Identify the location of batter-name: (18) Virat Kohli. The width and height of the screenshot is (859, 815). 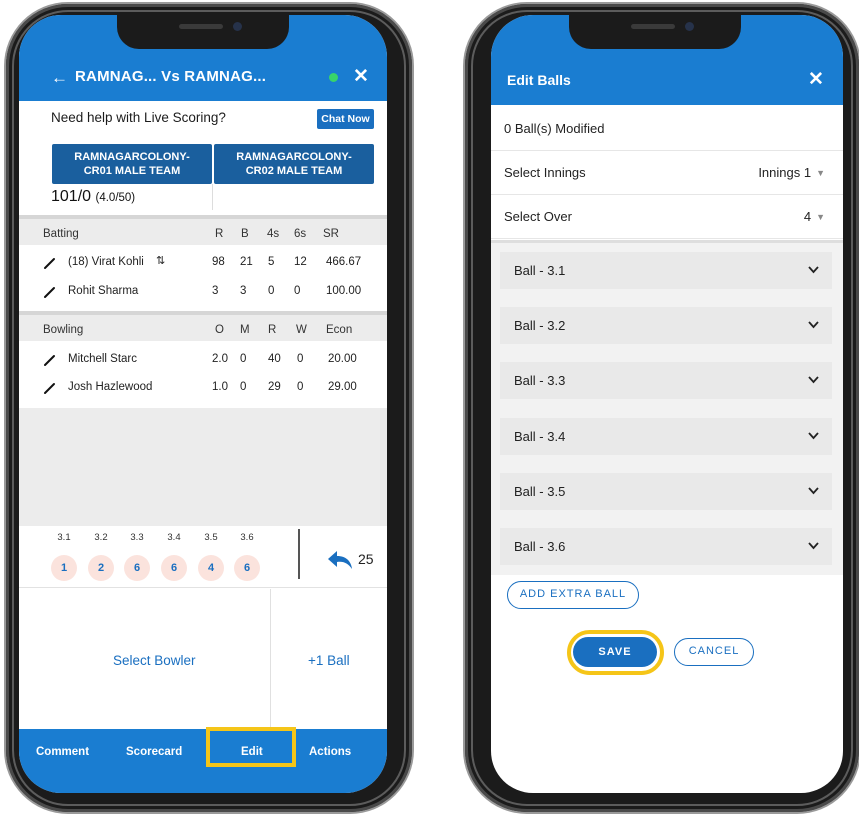
(106, 262).